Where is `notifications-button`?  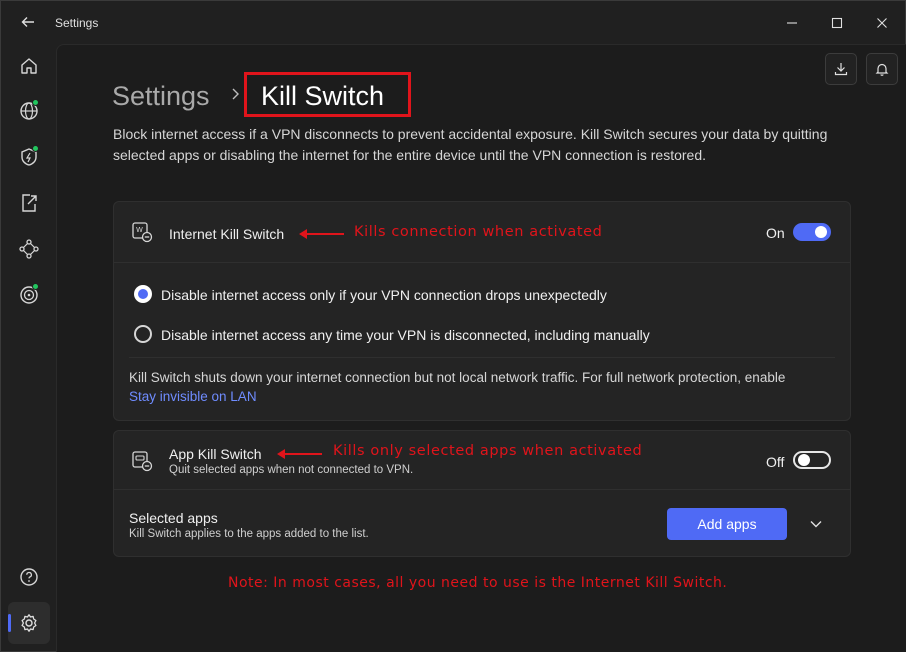
notifications-button is located at coordinates (882, 69).